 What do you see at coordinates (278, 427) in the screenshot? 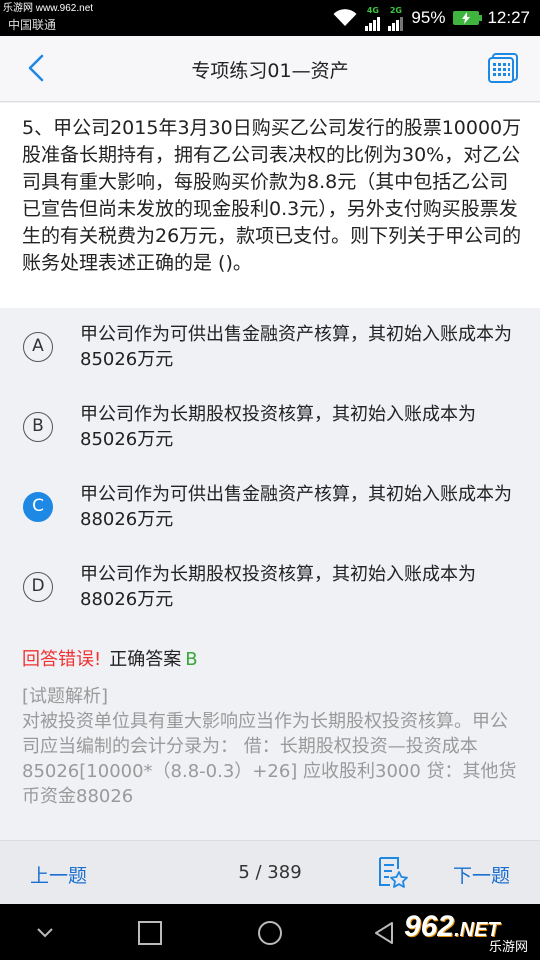
I see `option-b-text: 甲公司作为长期股权投资核算，其初始入账成本为85026万元` at bounding box center [278, 427].